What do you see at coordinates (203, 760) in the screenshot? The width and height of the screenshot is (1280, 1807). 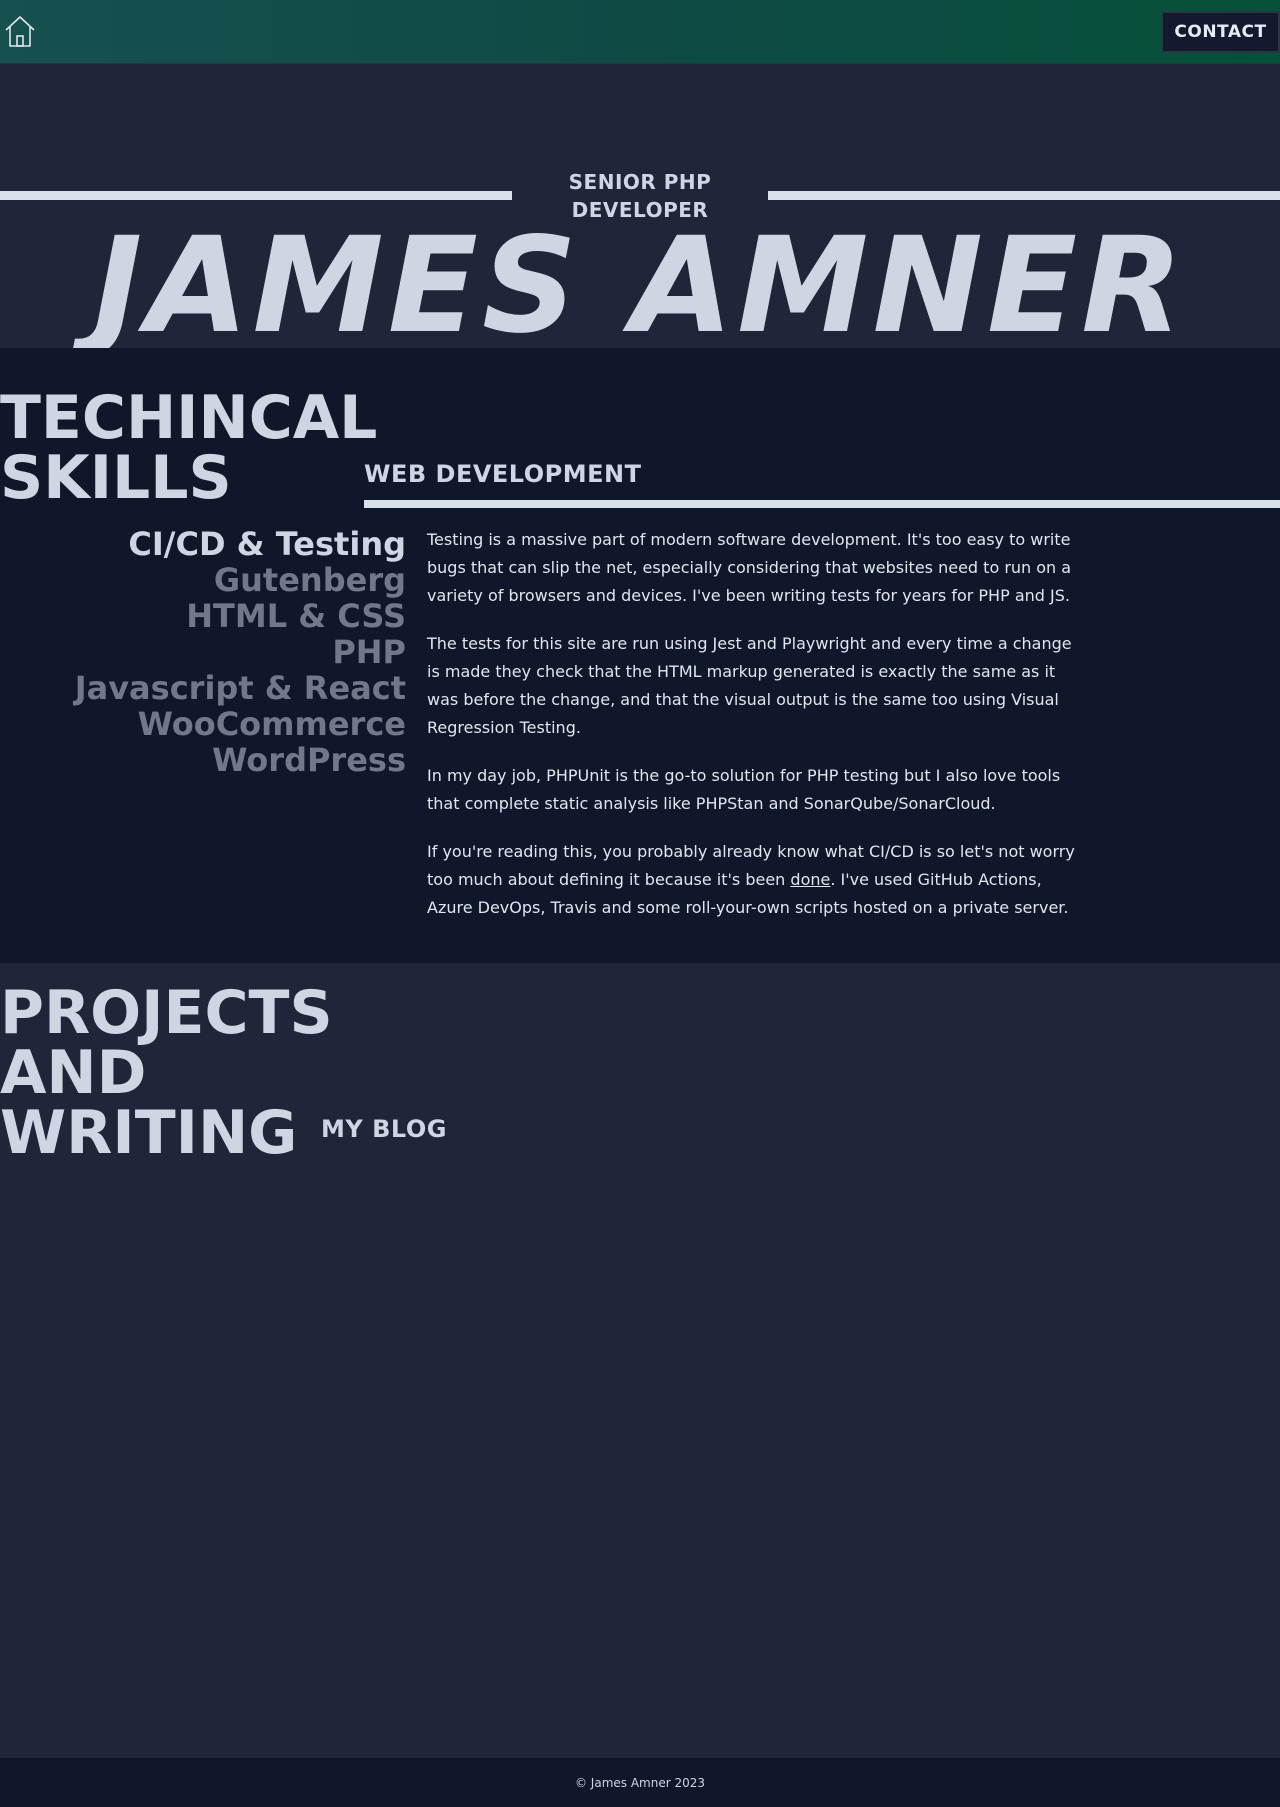 I see `skill-item-wordpress: WordPress` at bounding box center [203, 760].